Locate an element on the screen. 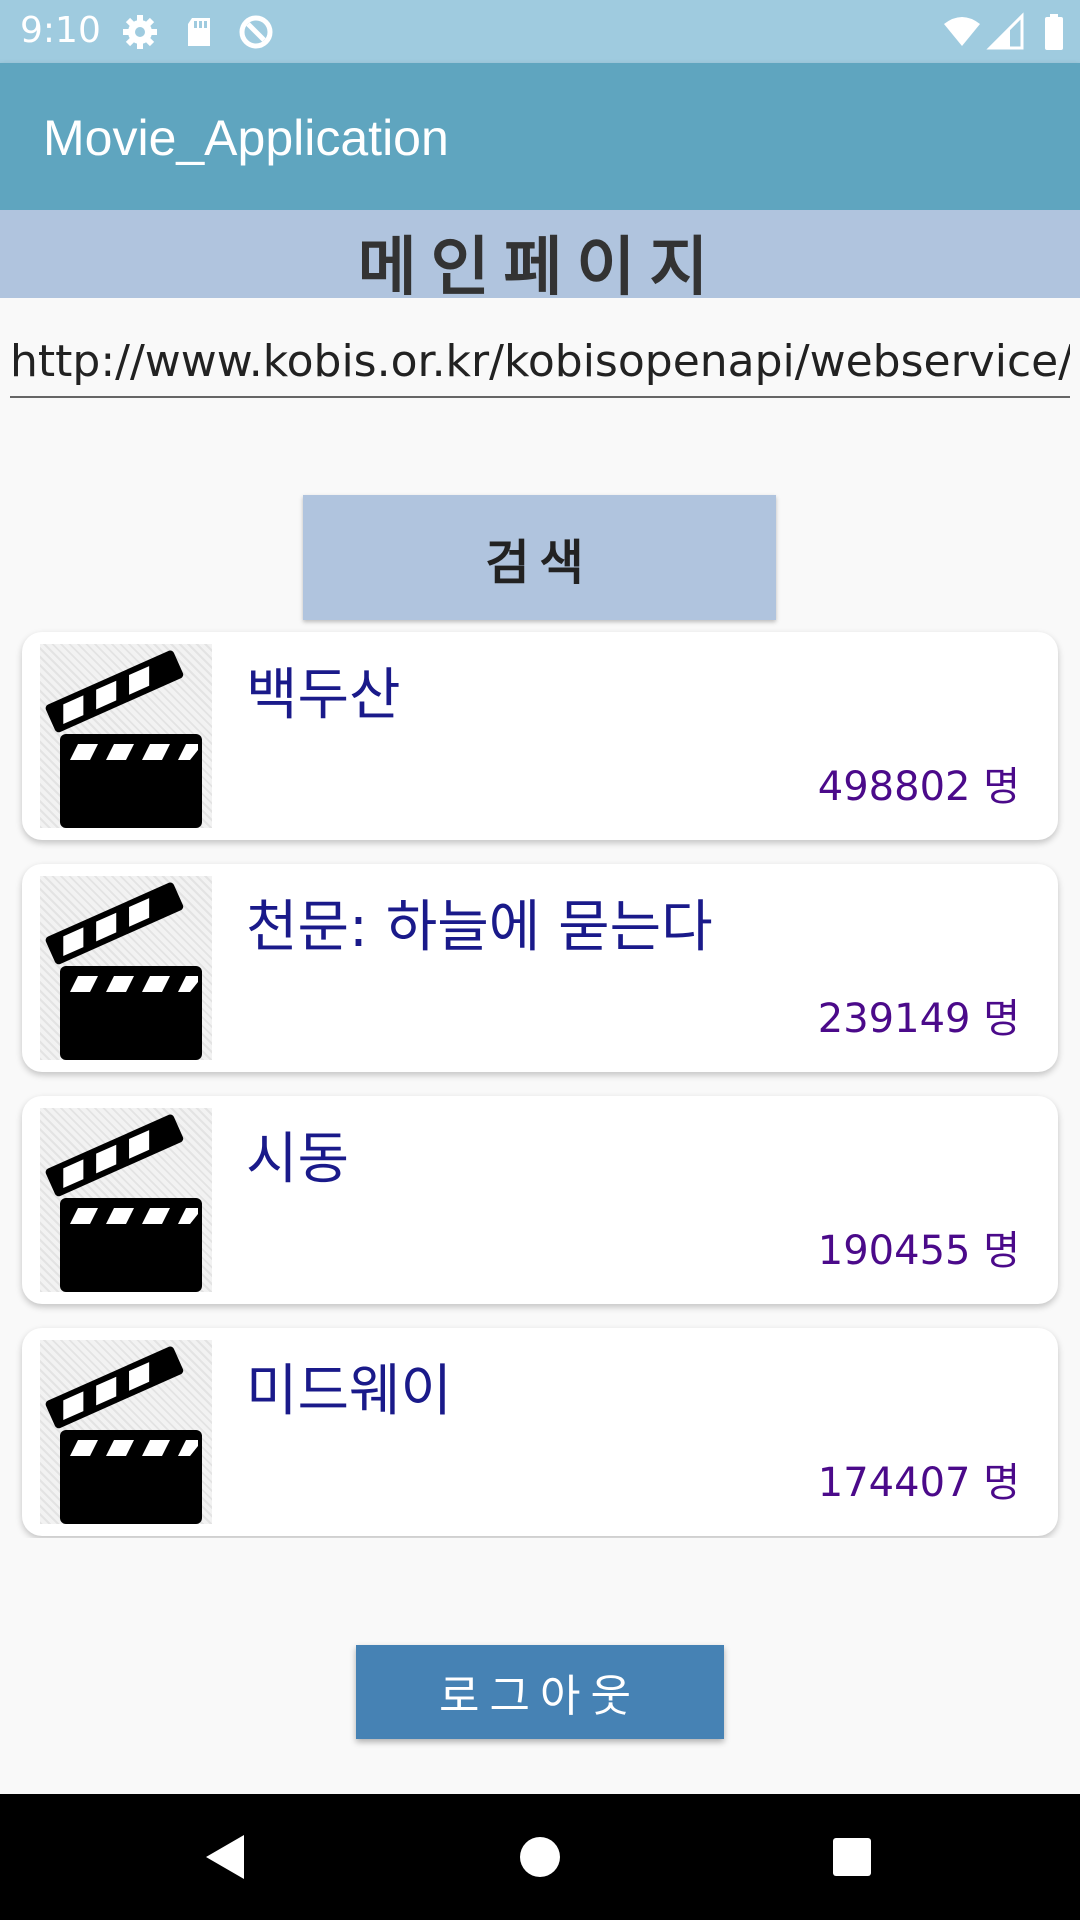  movie-audience: 498802 명 is located at coordinates (918, 787).